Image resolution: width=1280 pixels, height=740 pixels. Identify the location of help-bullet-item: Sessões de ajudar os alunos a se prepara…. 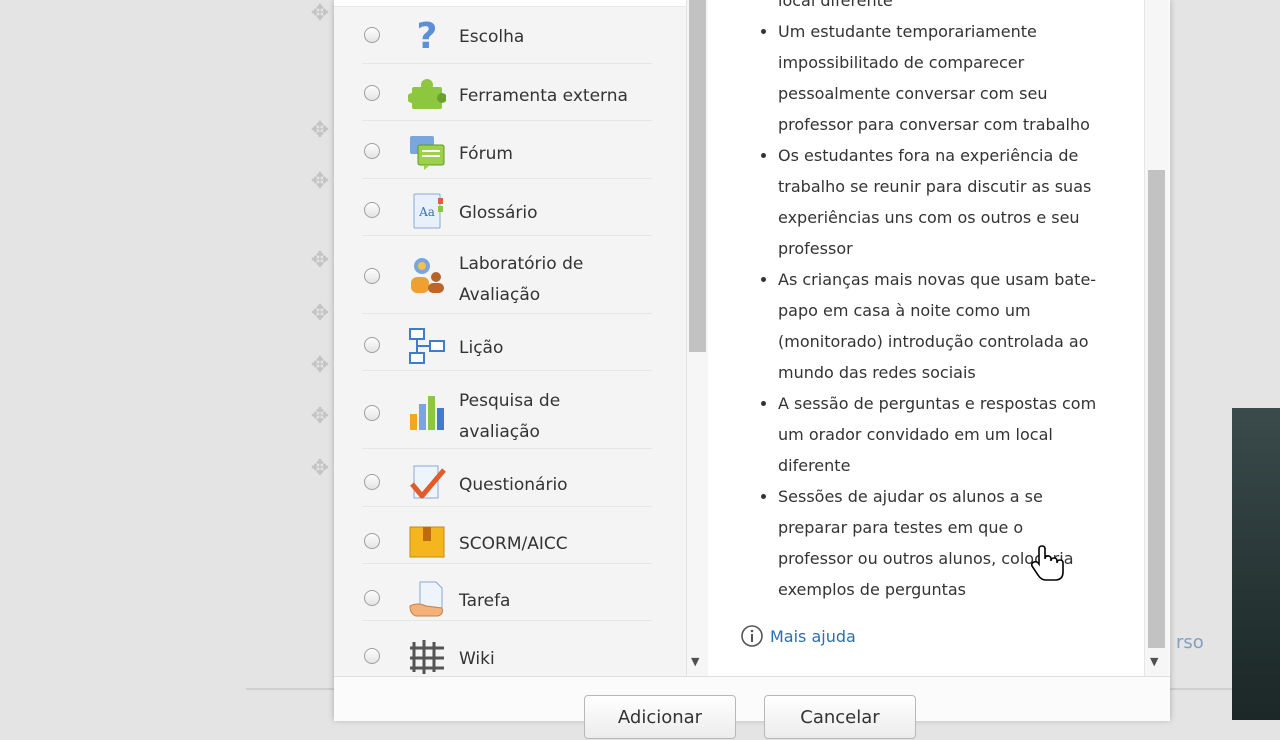
(973, 543).